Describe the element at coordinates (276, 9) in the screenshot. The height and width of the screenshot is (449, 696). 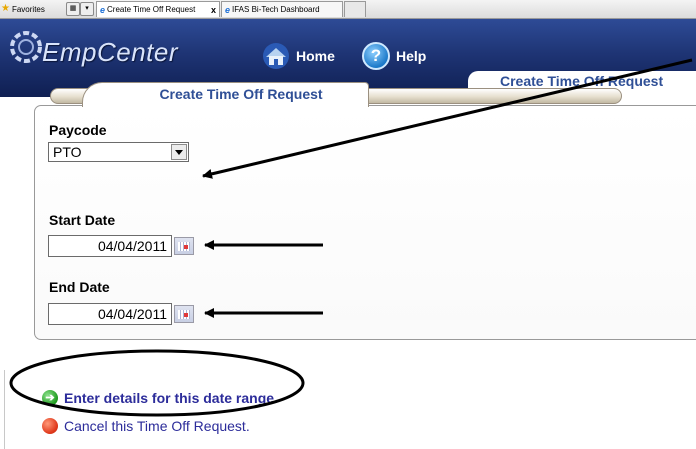
I see `tab-title: IFAS Bi-Tech Dashboard` at that location.